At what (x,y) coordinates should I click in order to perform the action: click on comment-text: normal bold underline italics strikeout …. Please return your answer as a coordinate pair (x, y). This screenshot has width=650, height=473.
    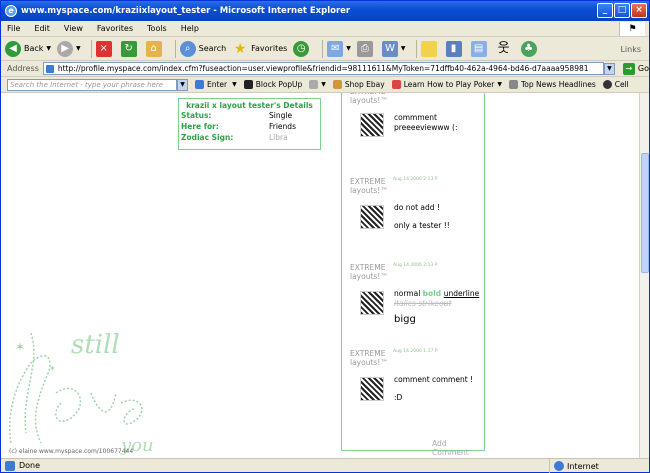
    Looking at the image, I should click on (437, 307).